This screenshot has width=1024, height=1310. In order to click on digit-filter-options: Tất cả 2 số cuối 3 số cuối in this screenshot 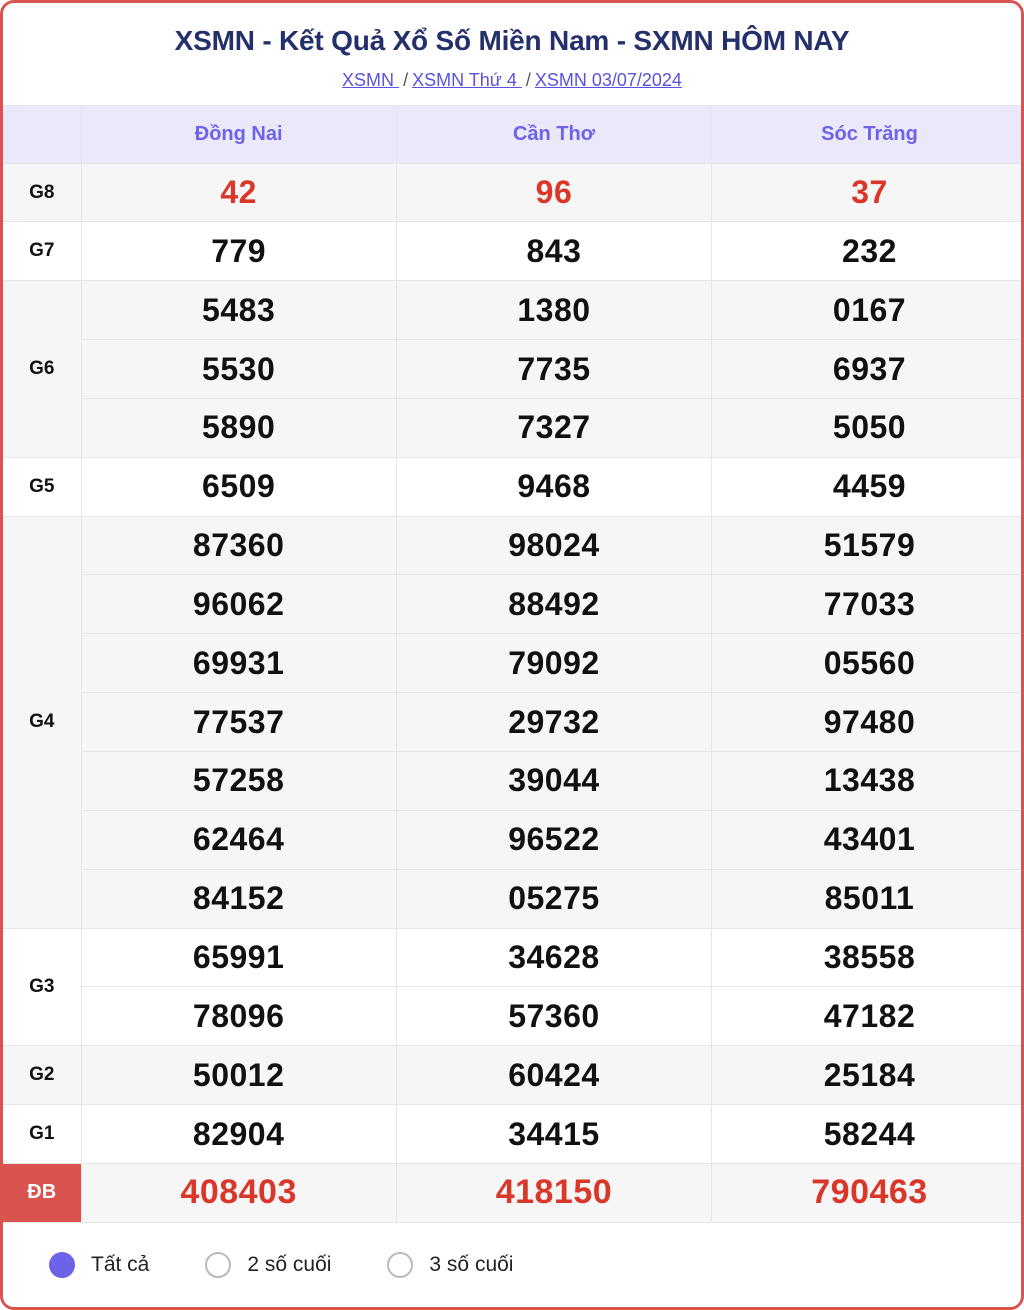, I will do `click(512, 1265)`.